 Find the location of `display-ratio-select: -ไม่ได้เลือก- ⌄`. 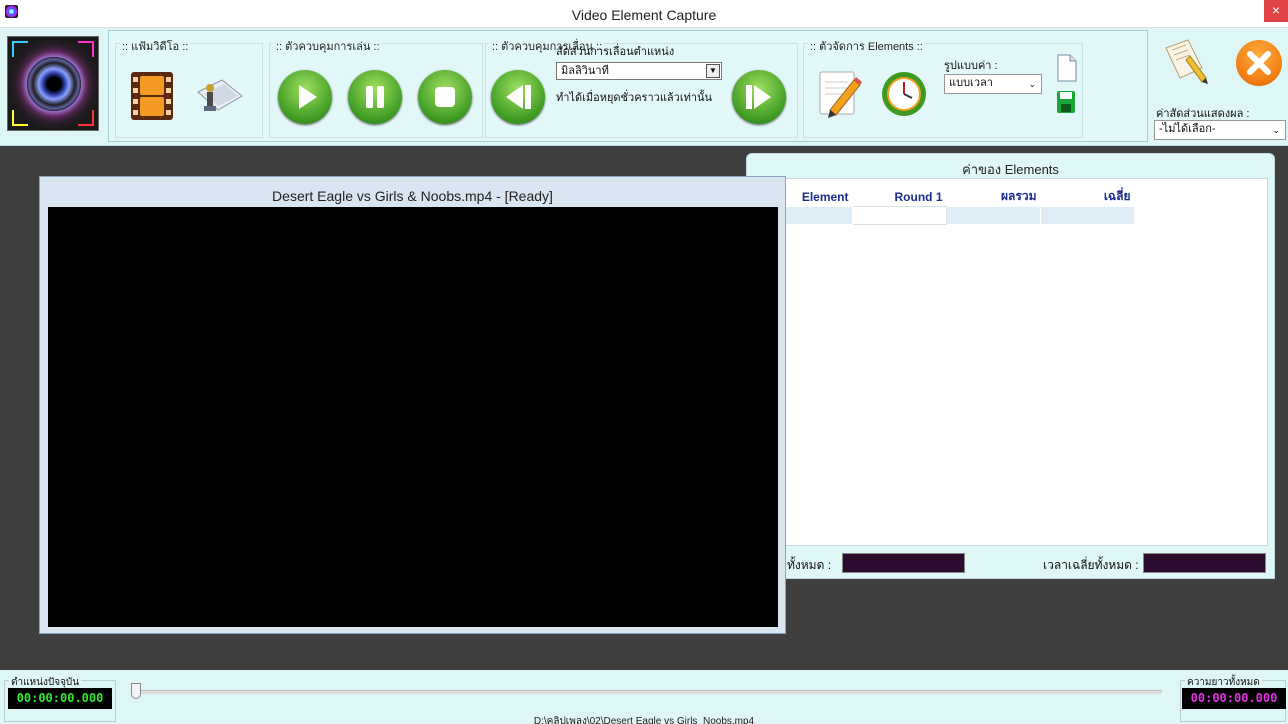

display-ratio-select: -ไม่ได้เลือก- ⌄ is located at coordinates (1220, 130).